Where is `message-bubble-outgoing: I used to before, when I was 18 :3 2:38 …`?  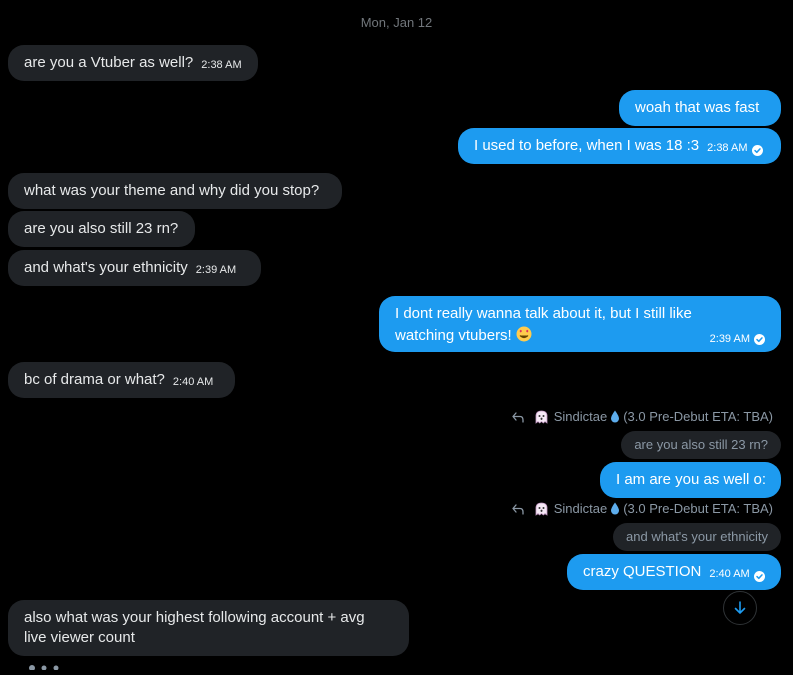
message-bubble-outgoing: I used to before, when I was 18 :3 2:38 … is located at coordinates (619, 146).